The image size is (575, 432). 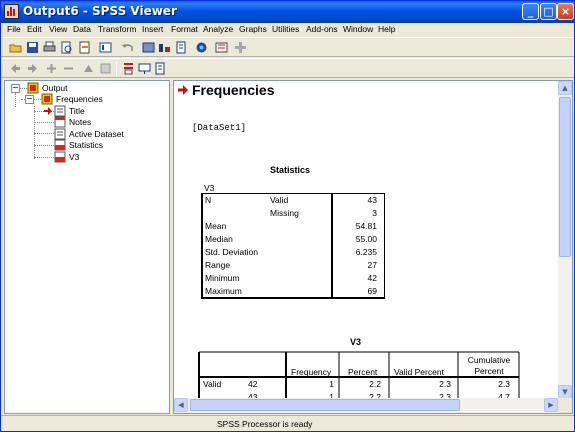 I want to click on frequency-table-title: V3, so click(x=356, y=342).